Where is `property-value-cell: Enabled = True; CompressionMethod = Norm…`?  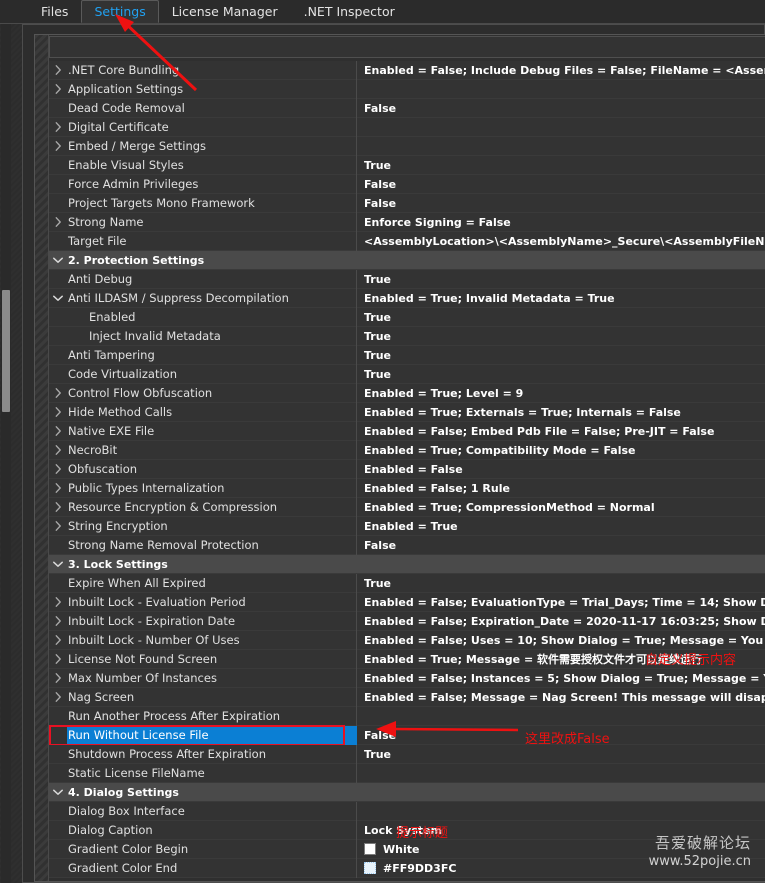
property-value-cell: Enabled = True; CompressionMethod = Norm… is located at coordinates (561, 507).